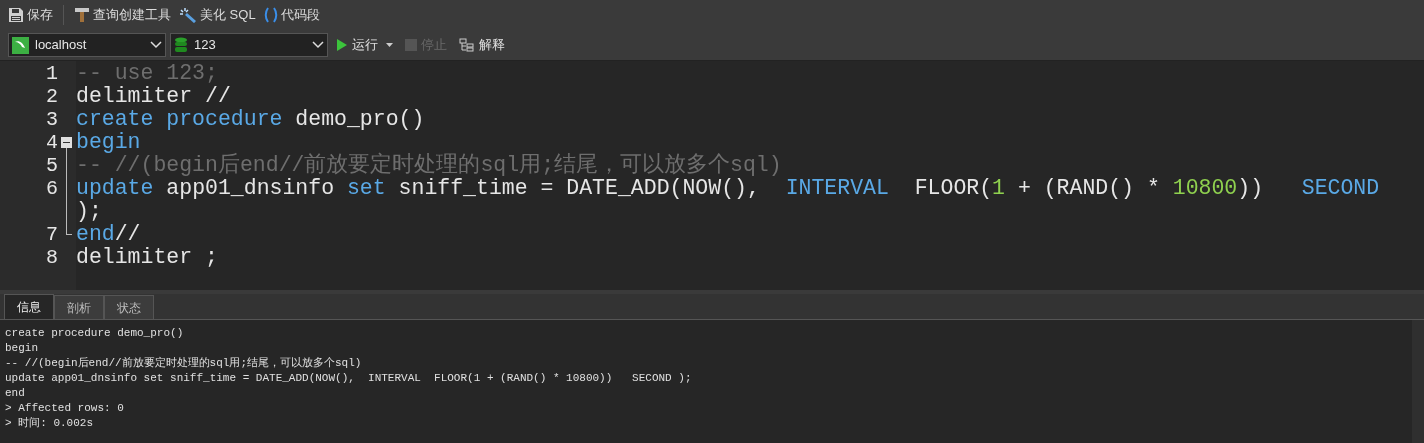 The image size is (1424, 443). What do you see at coordinates (342, 45) in the screenshot?
I see `play-icon` at bounding box center [342, 45].